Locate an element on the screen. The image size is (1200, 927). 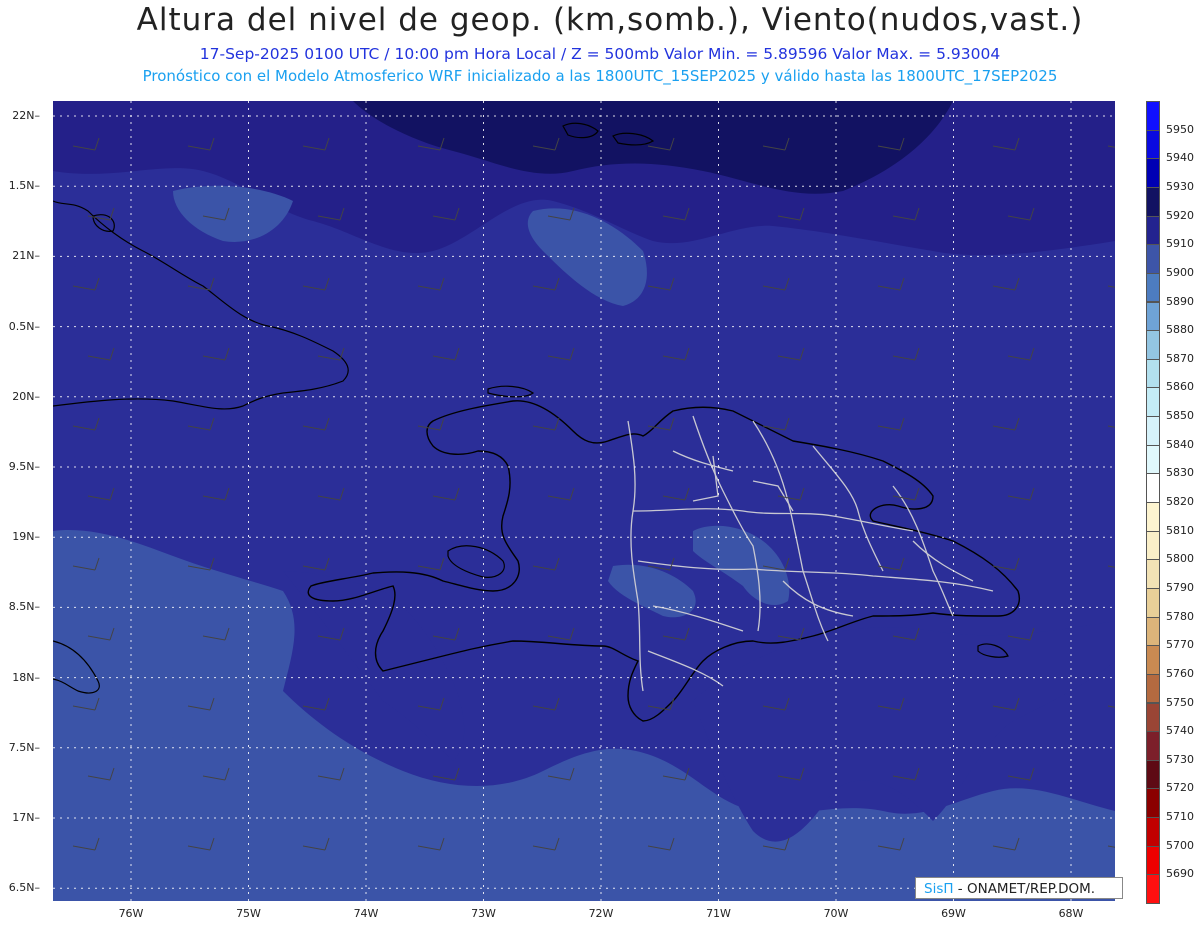
lon-label: 70W is located at coordinates (836, 913).